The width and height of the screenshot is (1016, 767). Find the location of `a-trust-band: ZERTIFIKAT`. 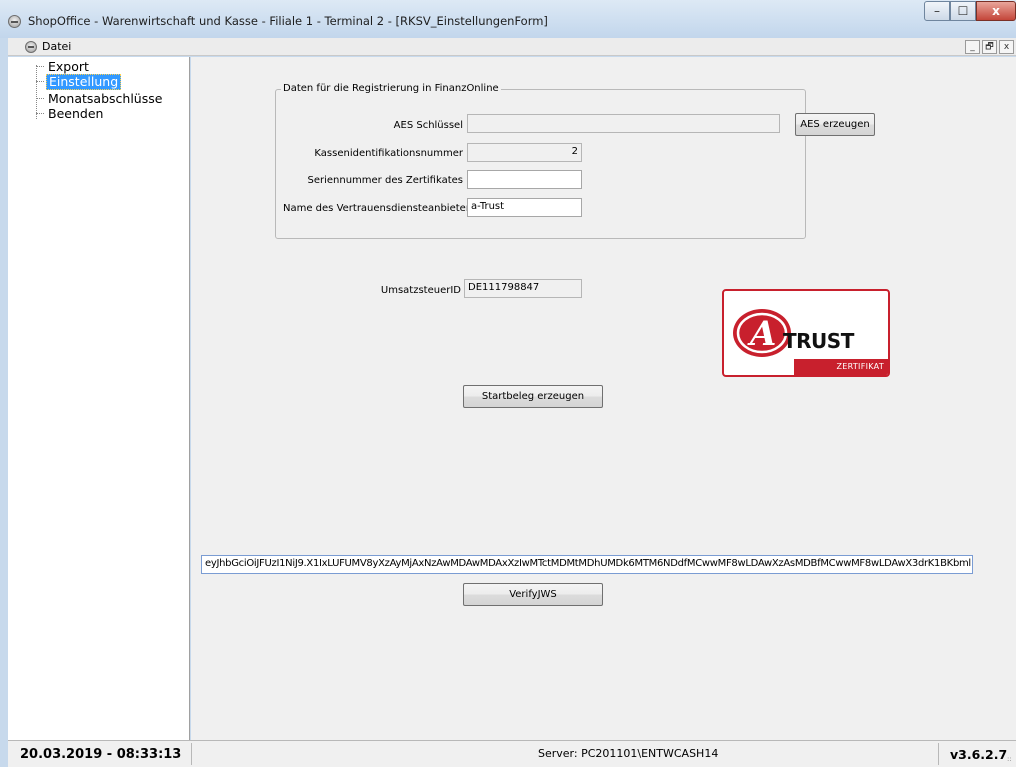

a-trust-band: ZERTIFIKAT is located at coordinates (841, 367).